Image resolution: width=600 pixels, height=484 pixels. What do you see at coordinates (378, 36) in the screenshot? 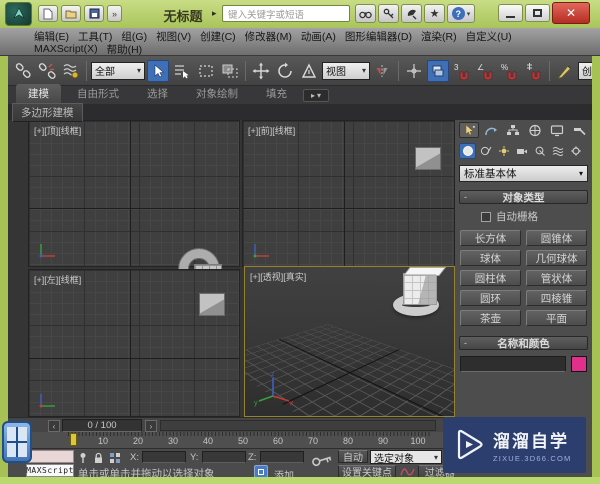
I see `menu-graph-editors: 图形编辑器(D)` at bounding box center [378, 36].